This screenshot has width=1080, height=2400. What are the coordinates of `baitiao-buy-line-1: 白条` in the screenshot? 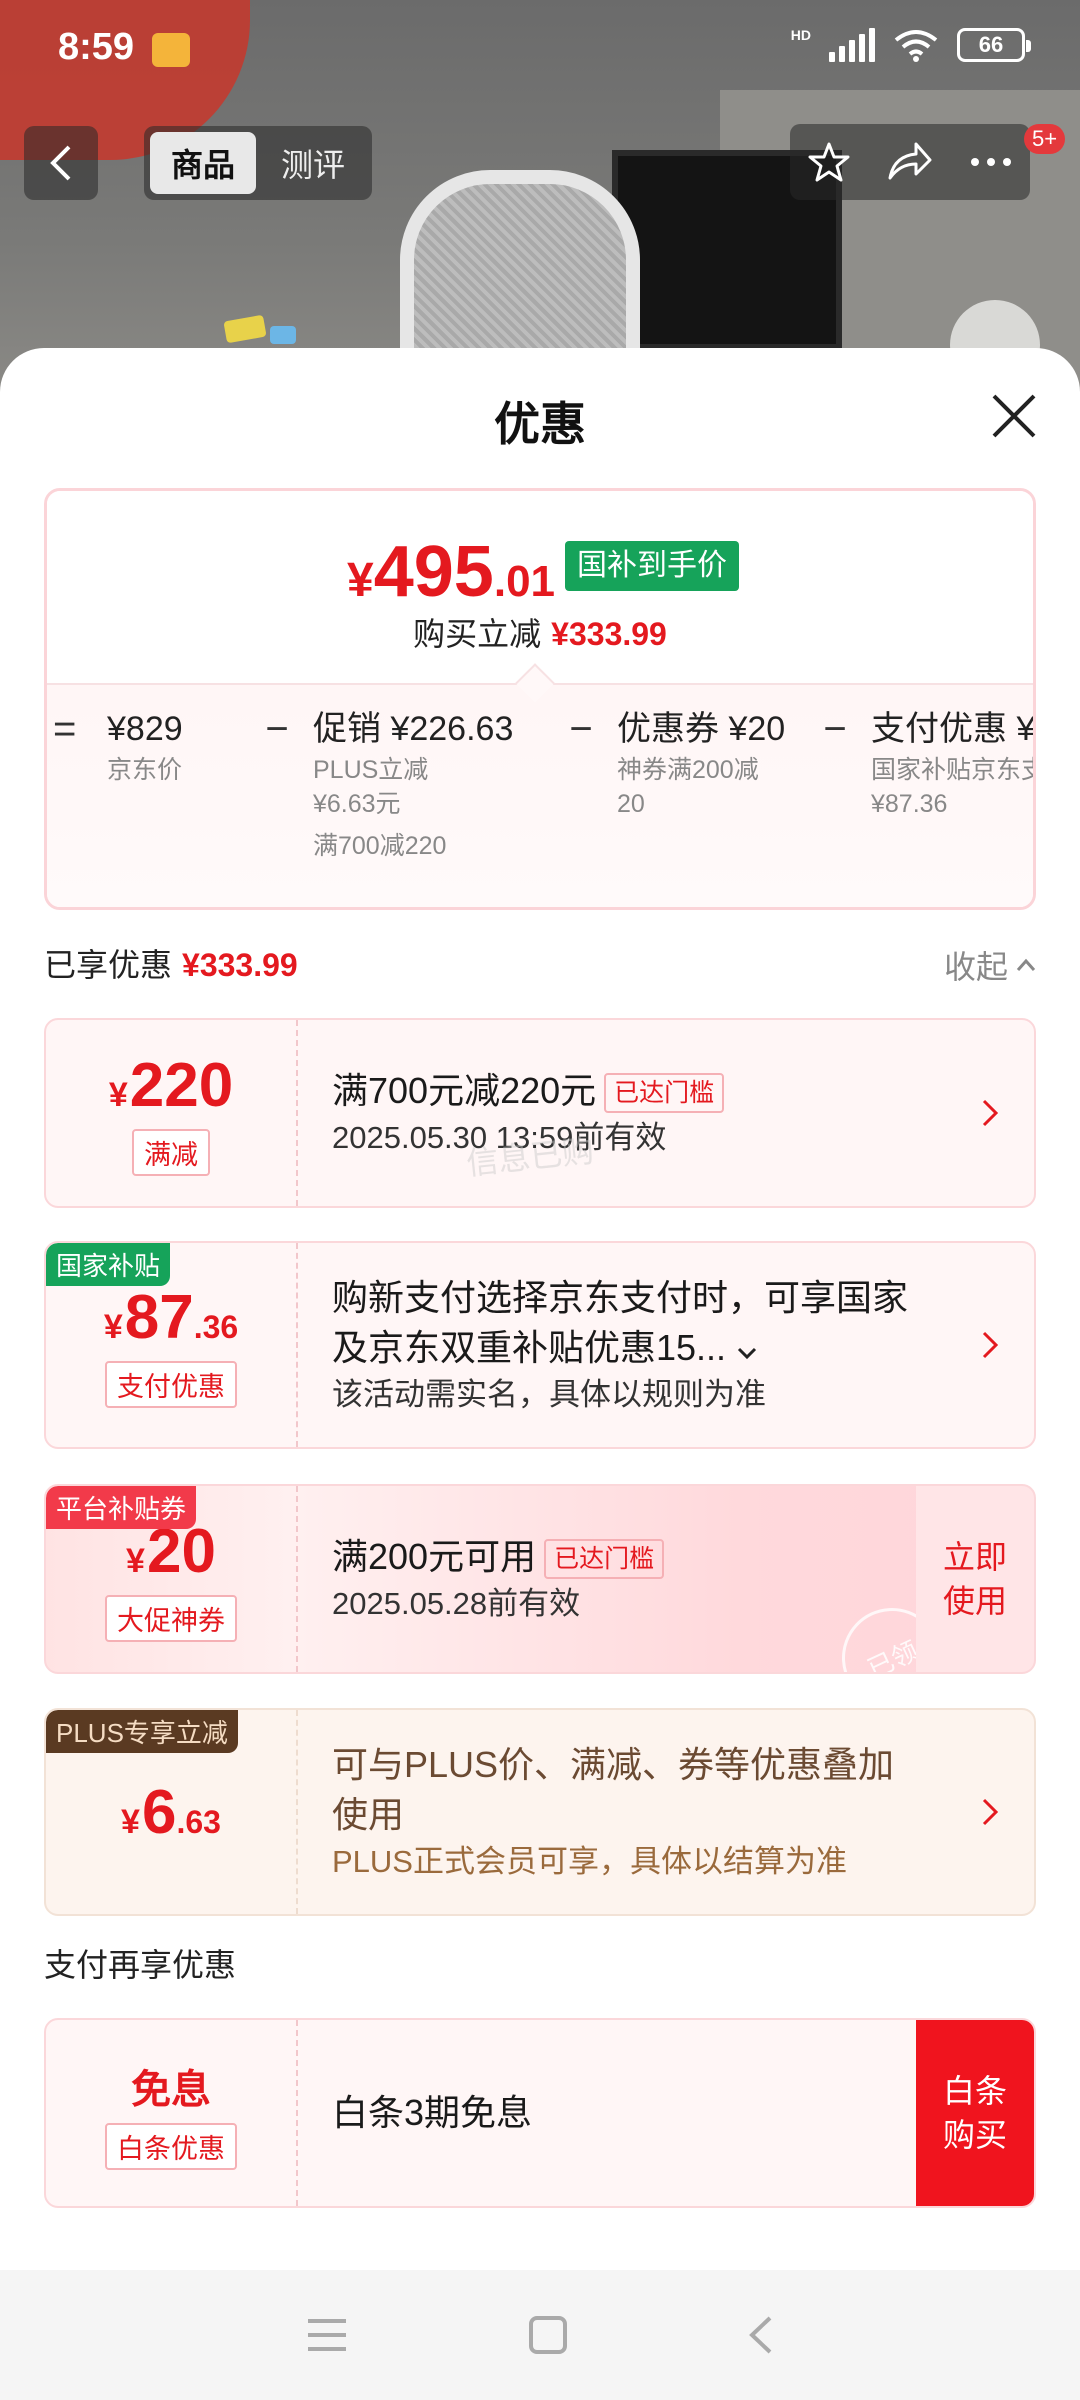 It's located at (974, 2091).